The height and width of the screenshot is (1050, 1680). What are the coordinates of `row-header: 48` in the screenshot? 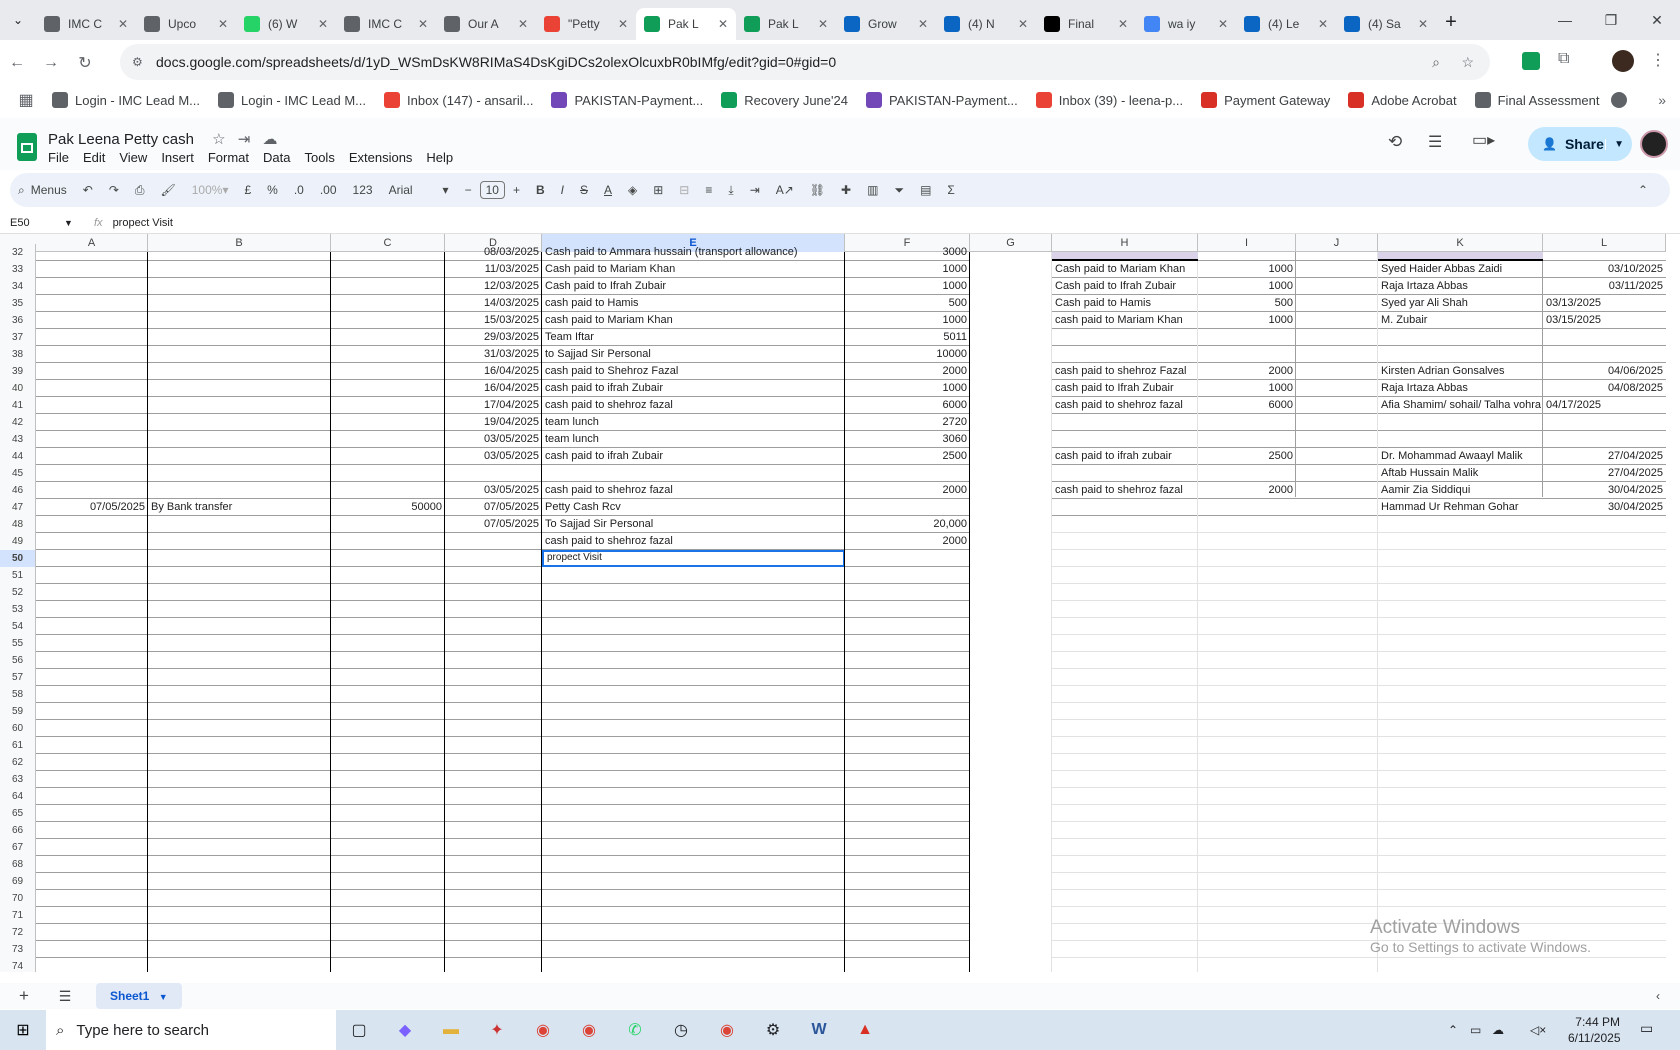 It's located at (18, 524).